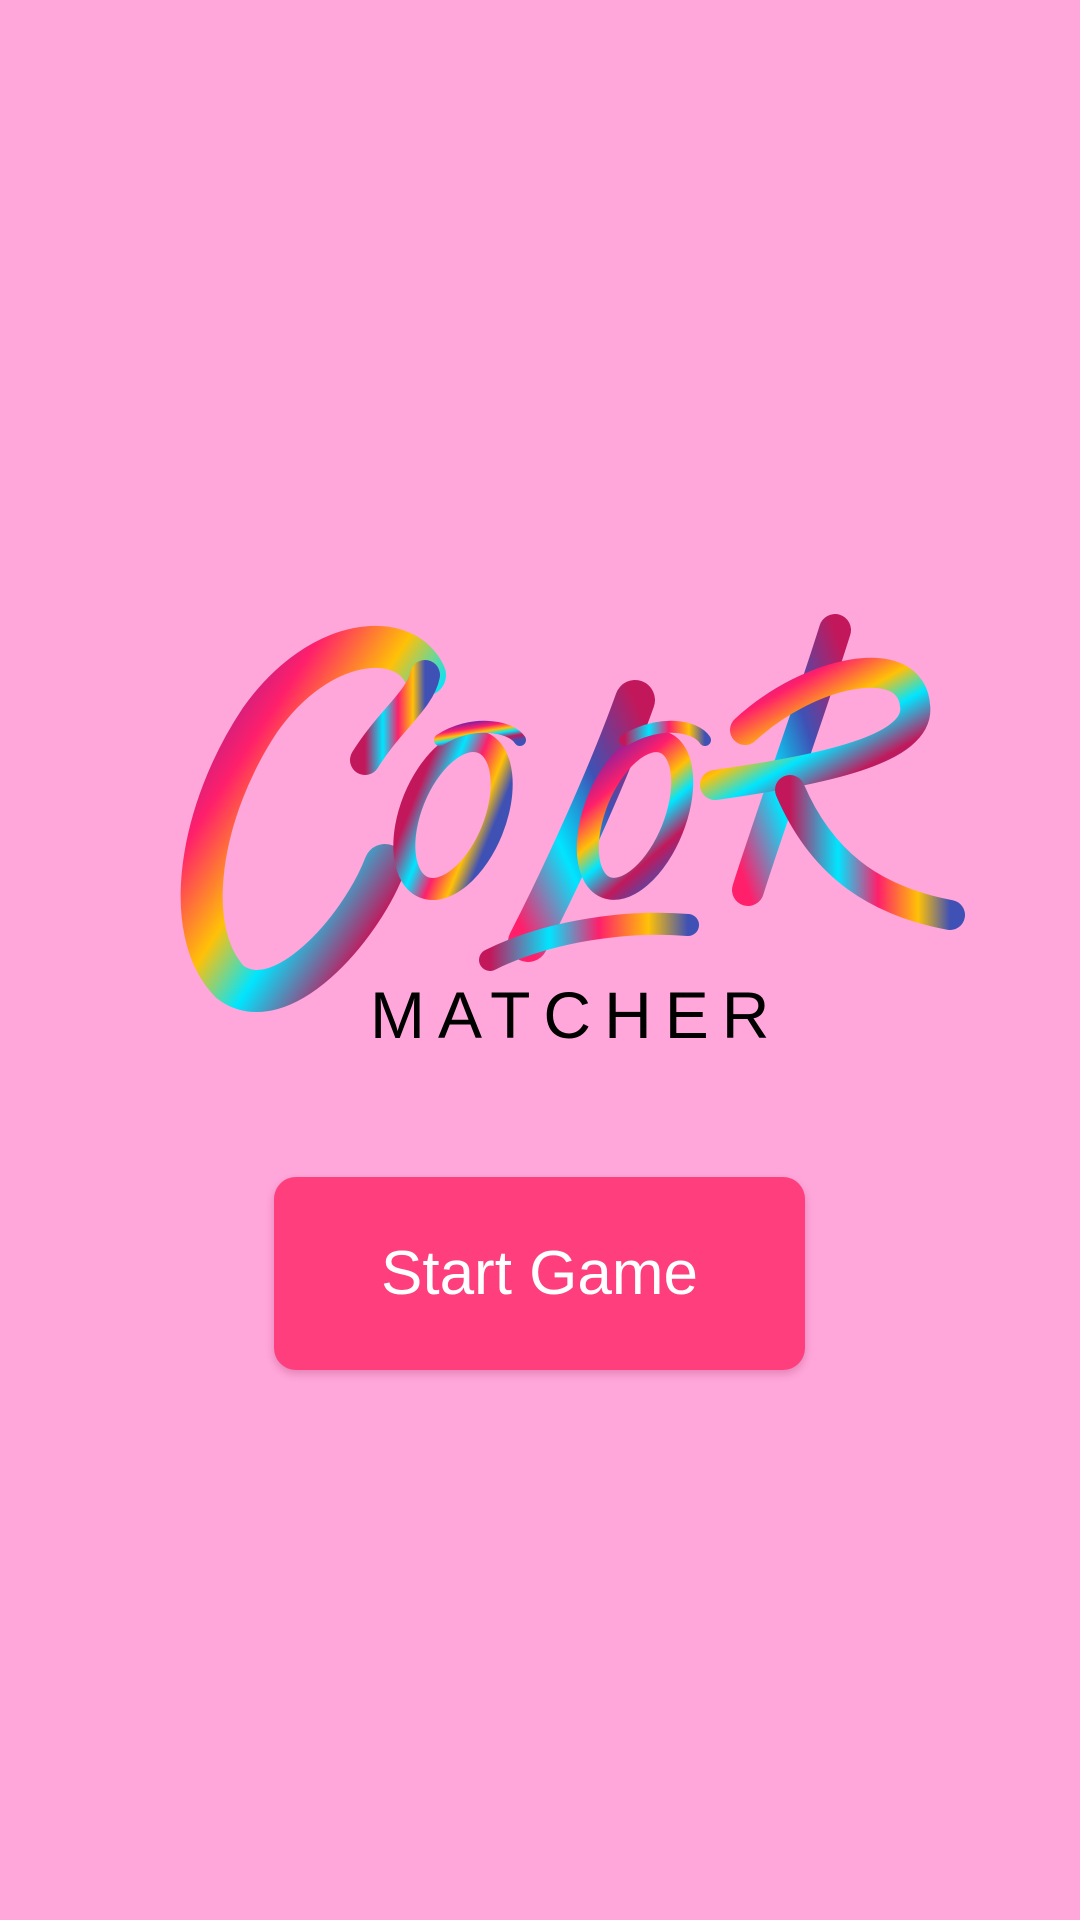  What do you see at coordinates (870, 852) in the screenshot?
I see `letter-r-leg` at bounding box center [870, 852].